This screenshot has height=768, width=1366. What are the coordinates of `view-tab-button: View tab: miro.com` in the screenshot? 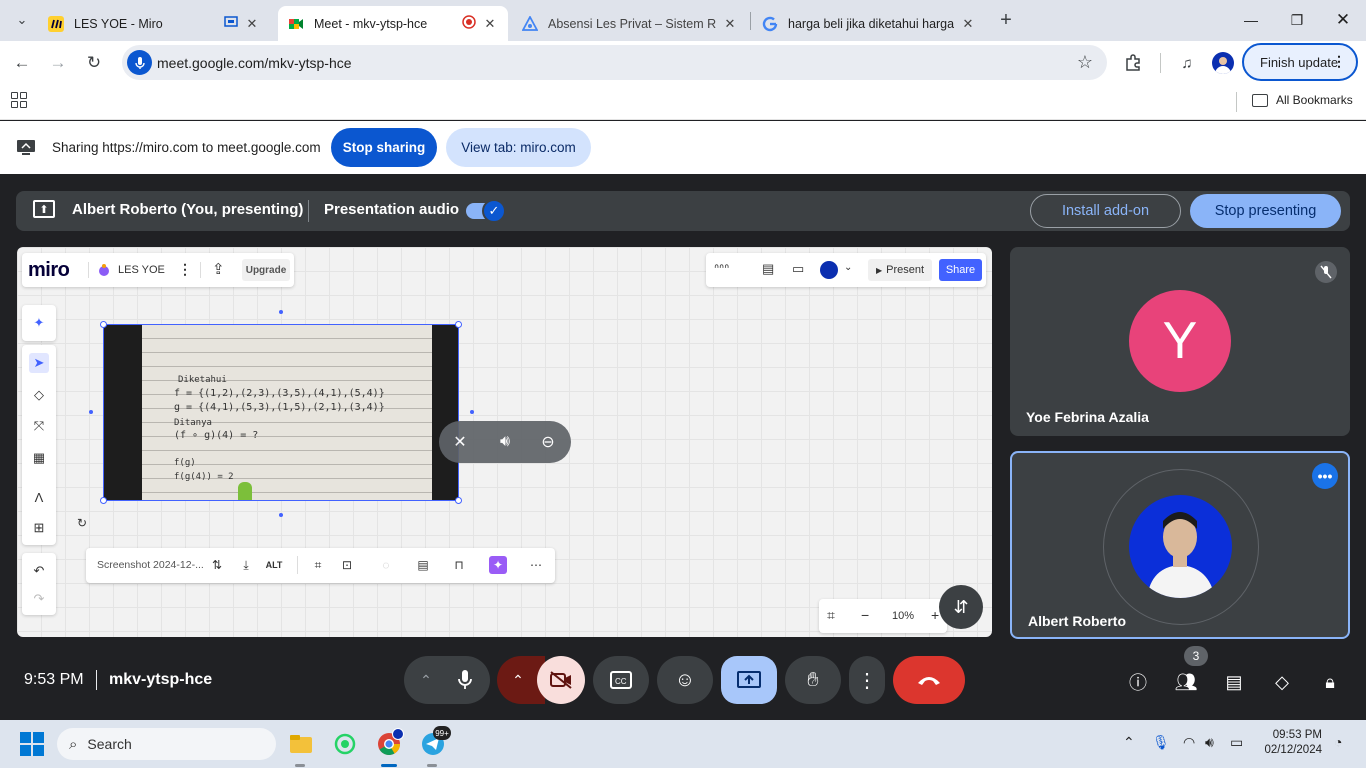 It's located at (518, 147).